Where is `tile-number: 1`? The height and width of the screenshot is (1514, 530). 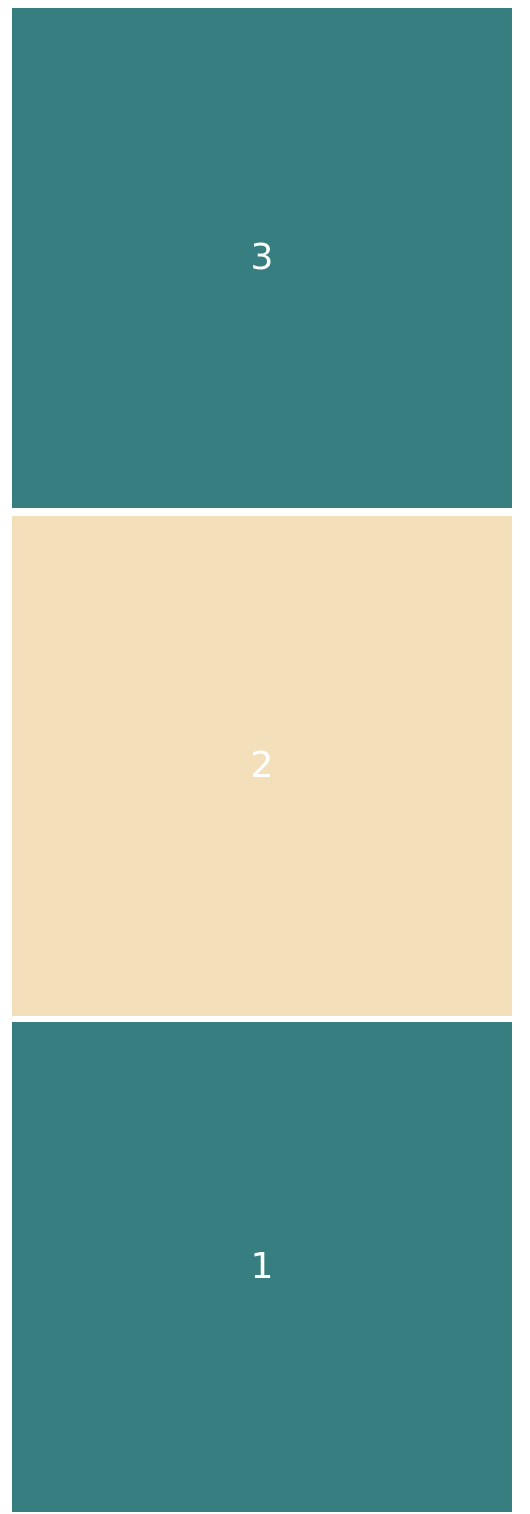
tile-number: 1 is located at coordinates (262, 1266).